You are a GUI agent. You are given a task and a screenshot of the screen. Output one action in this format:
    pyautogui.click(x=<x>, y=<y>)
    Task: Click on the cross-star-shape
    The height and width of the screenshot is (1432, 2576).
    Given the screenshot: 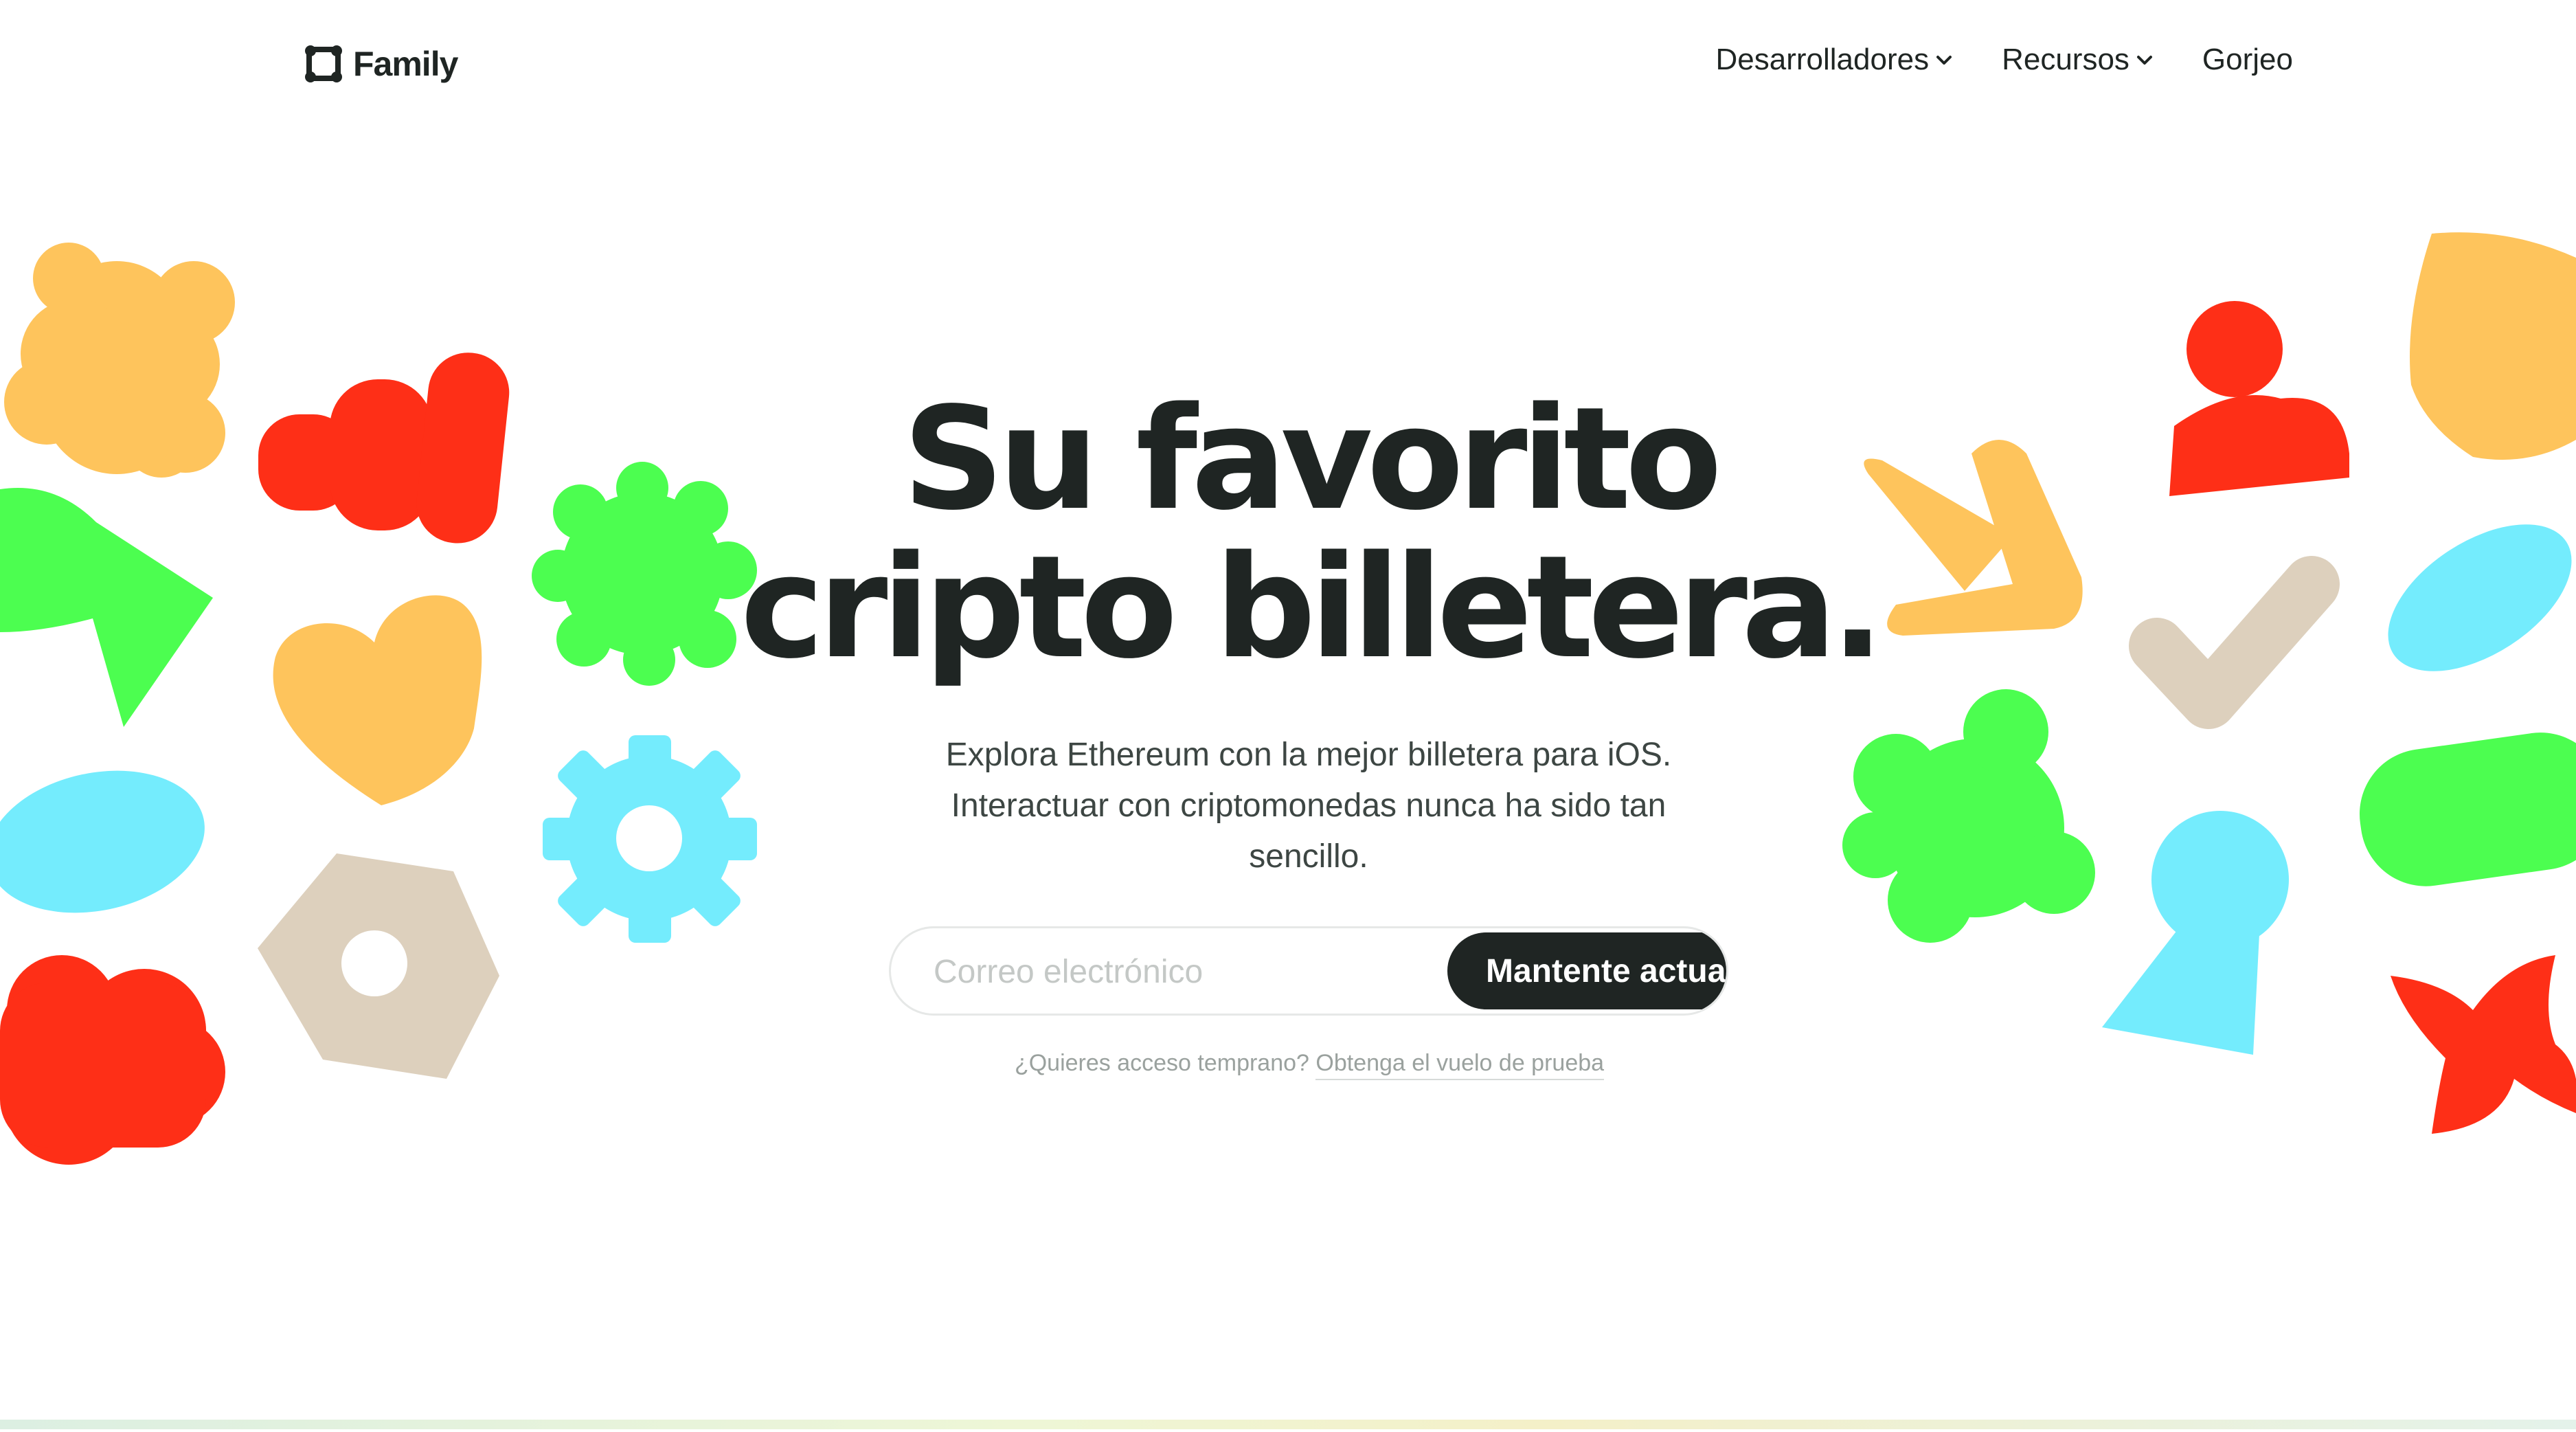 What is the action you would take?
    pyautogui.click(x=2483, y=1044)
    